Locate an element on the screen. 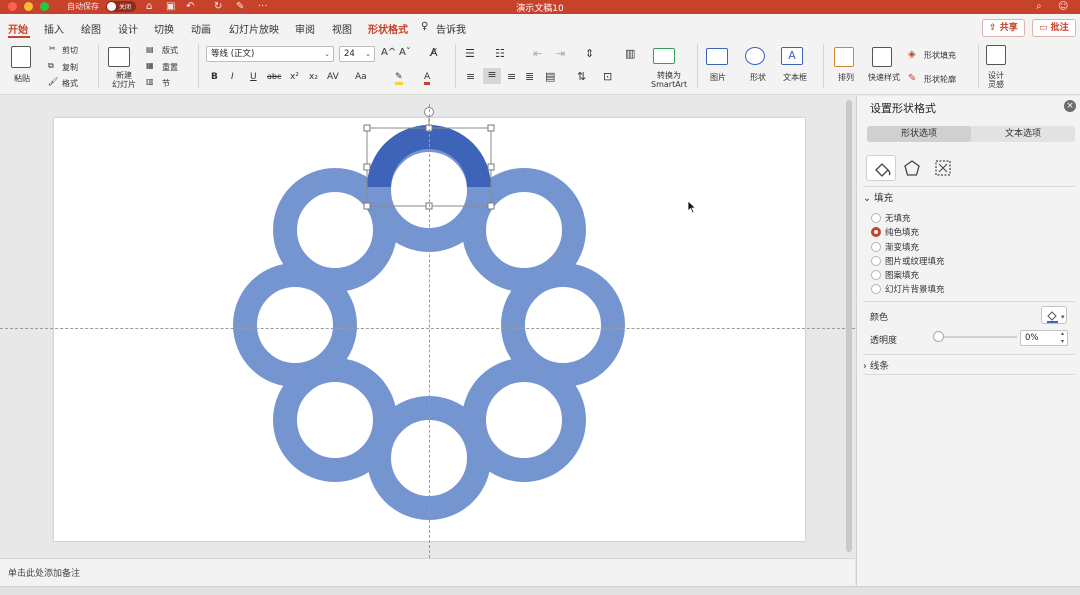 This screenshot has height=595, width=1080. shape-fill-button: 形状填充 is located at coordinates (940, 55).